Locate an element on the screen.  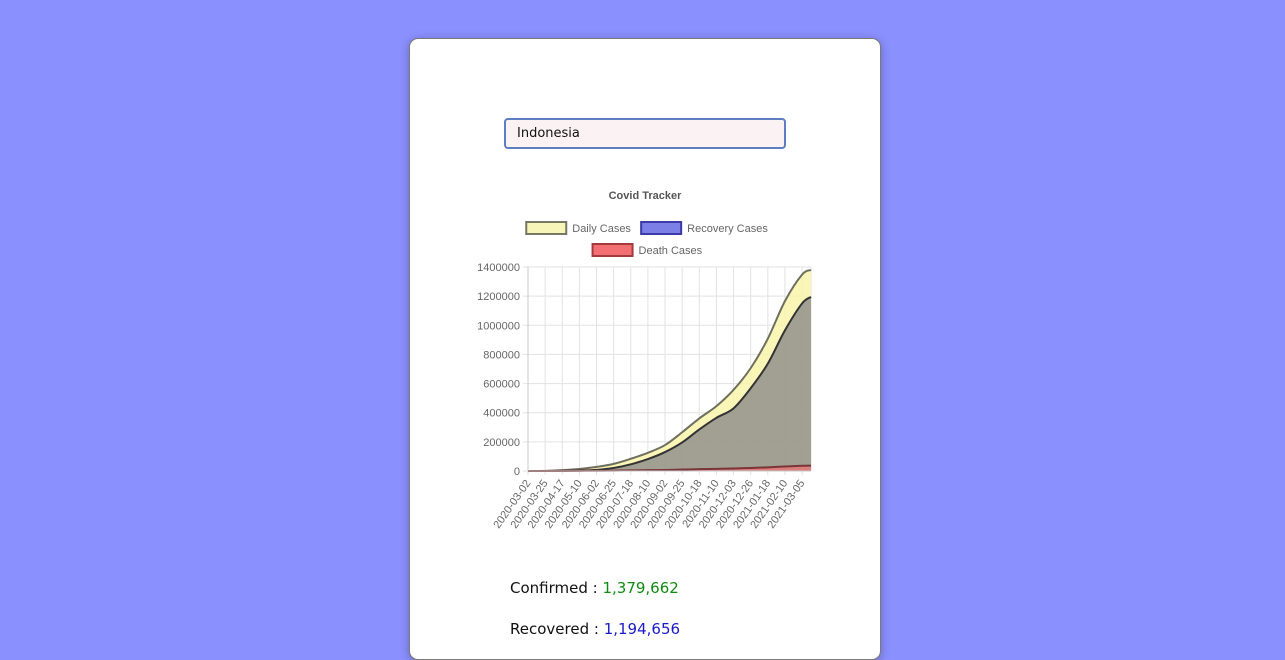
confirmed-stat: Confirmed : 1,379,662 is located at coordinates (594, 588).